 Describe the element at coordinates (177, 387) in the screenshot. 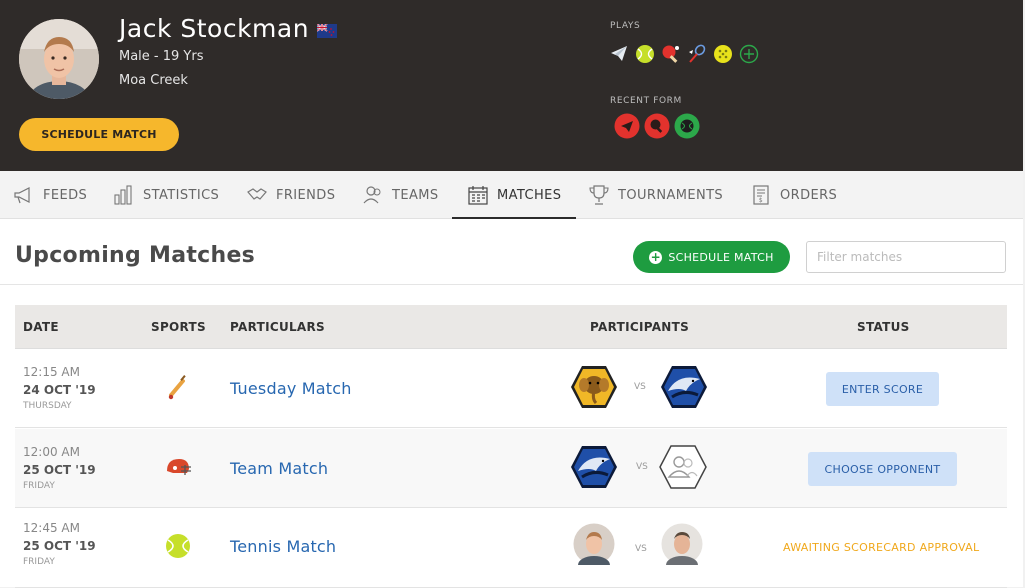

I see `cricket-bat-icon` at that location.